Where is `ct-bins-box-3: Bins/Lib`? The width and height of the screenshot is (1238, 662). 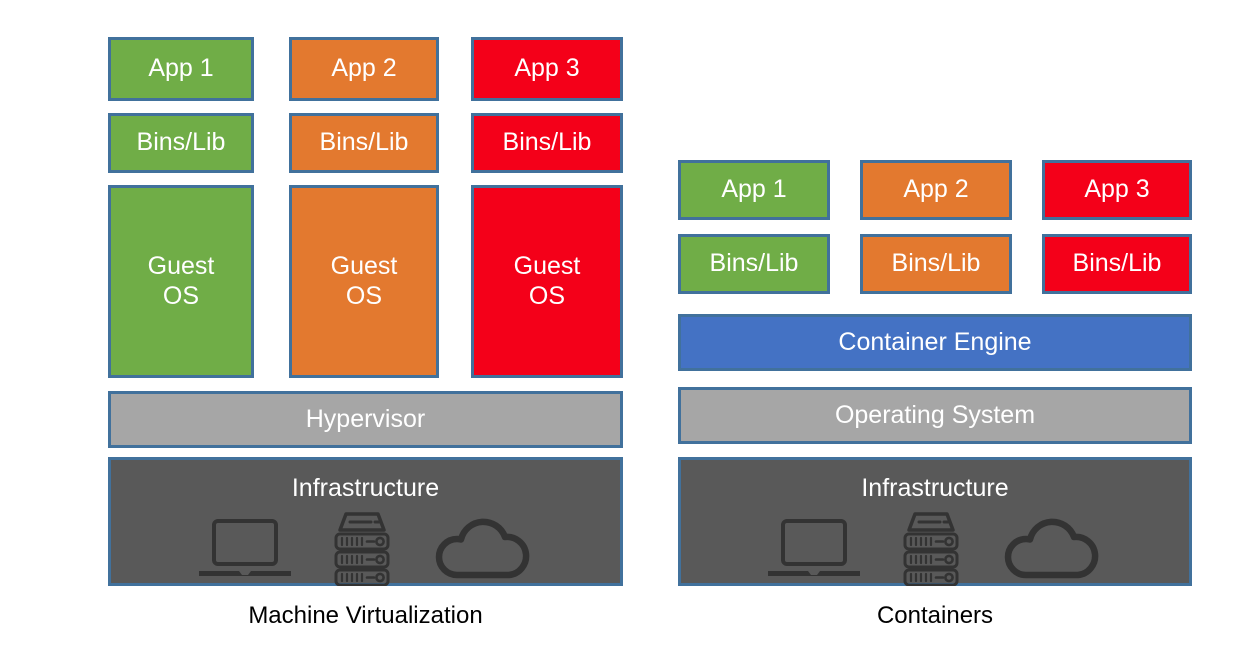 ct-bins-box-3: Bins/Lib is located at coordinates (1117, 264).